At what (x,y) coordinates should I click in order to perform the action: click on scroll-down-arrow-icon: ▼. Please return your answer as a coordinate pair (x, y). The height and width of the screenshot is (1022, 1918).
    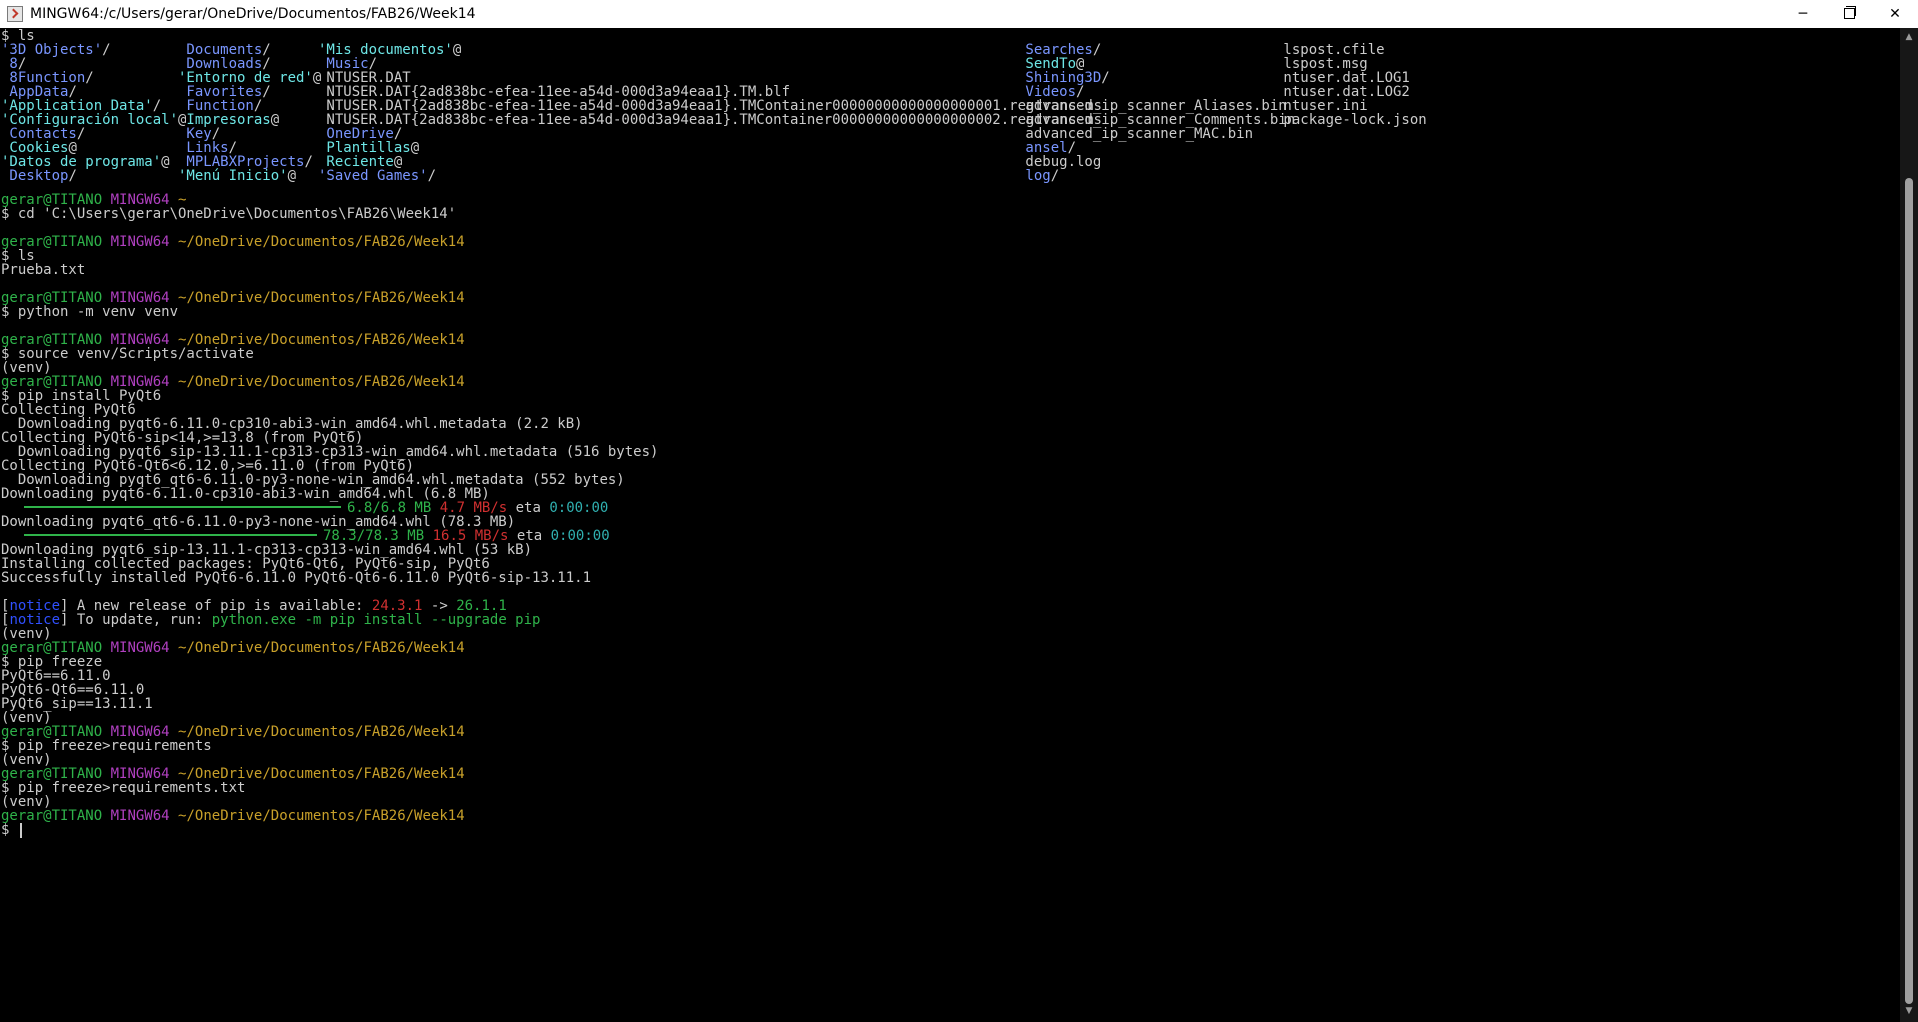
    Looking at the image, I should click on (1909, 1011).